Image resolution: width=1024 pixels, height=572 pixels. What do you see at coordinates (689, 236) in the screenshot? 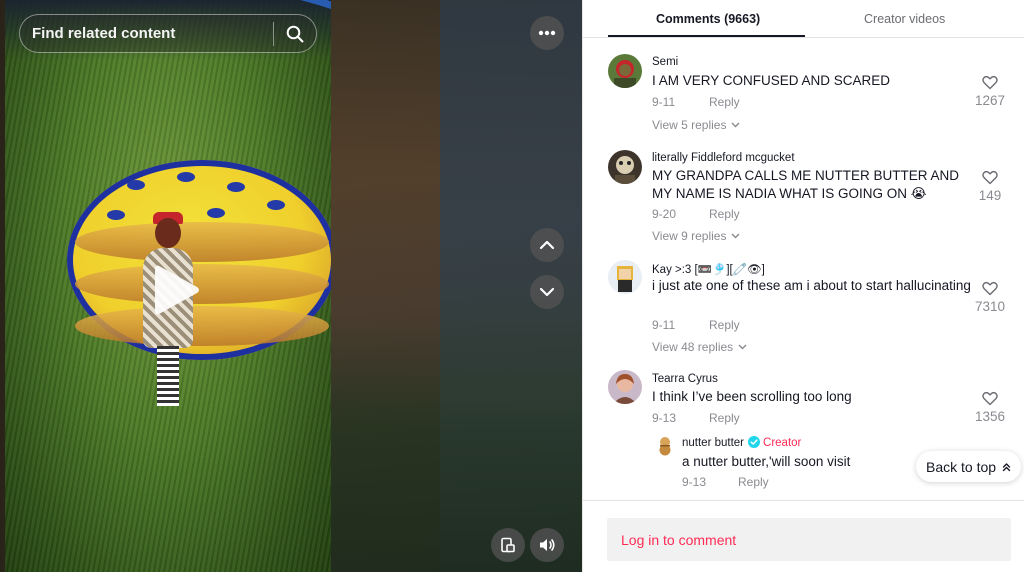
I see `view-replies-label: View 9 replies` at bounding box center [689, 236].